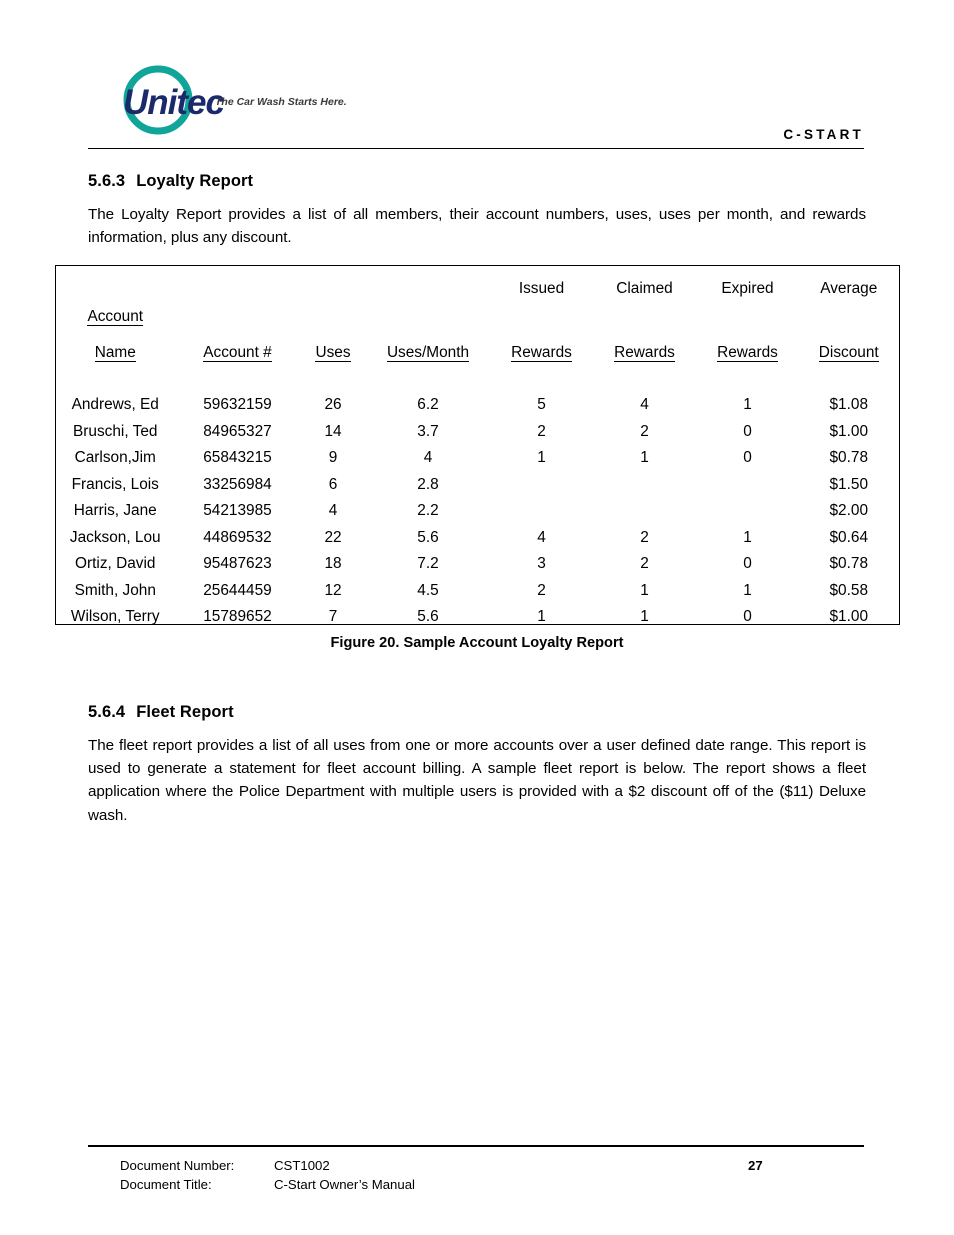 The height and width of the screenshot is (1235, 954). I want to click on svg-text: Unitec, so click(174, 102).